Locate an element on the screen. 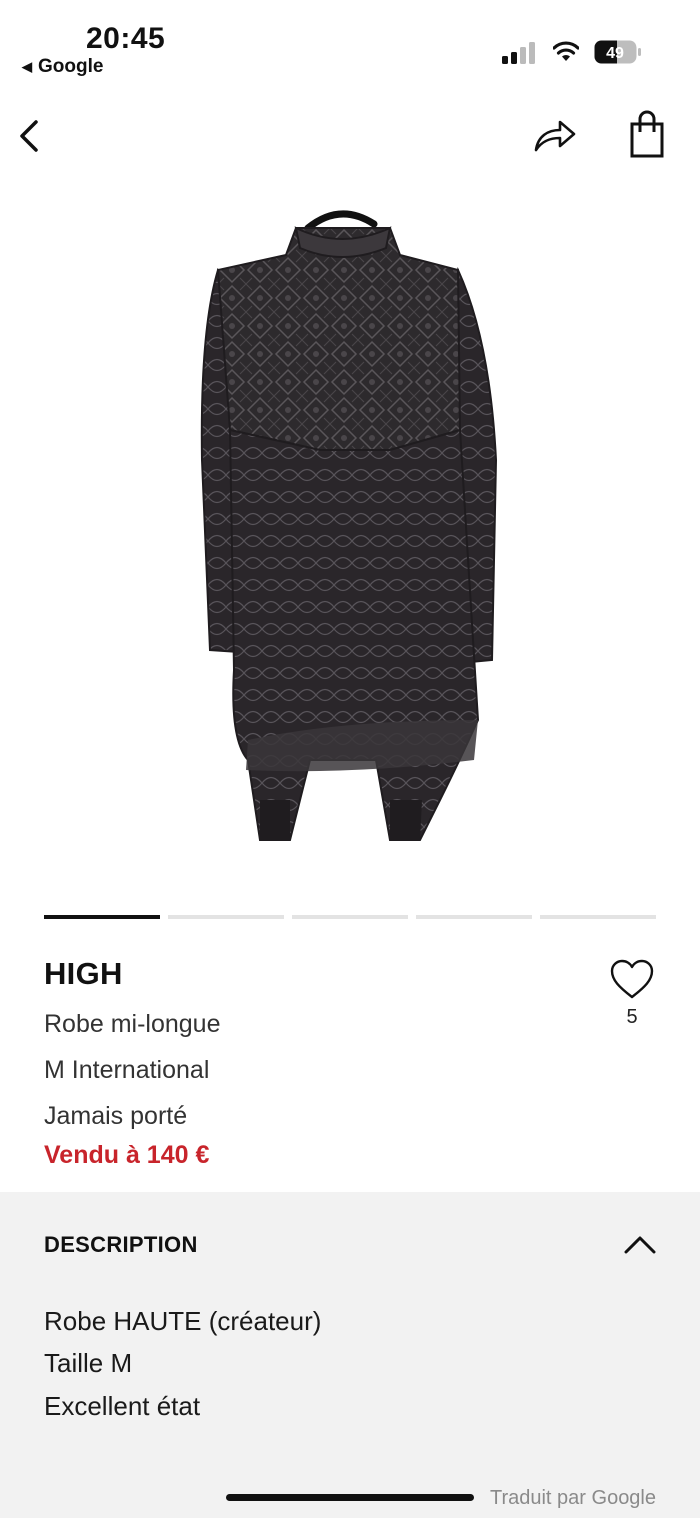 The image size is (700, 1518). wifi-icon is located at coordinates (566, 51).